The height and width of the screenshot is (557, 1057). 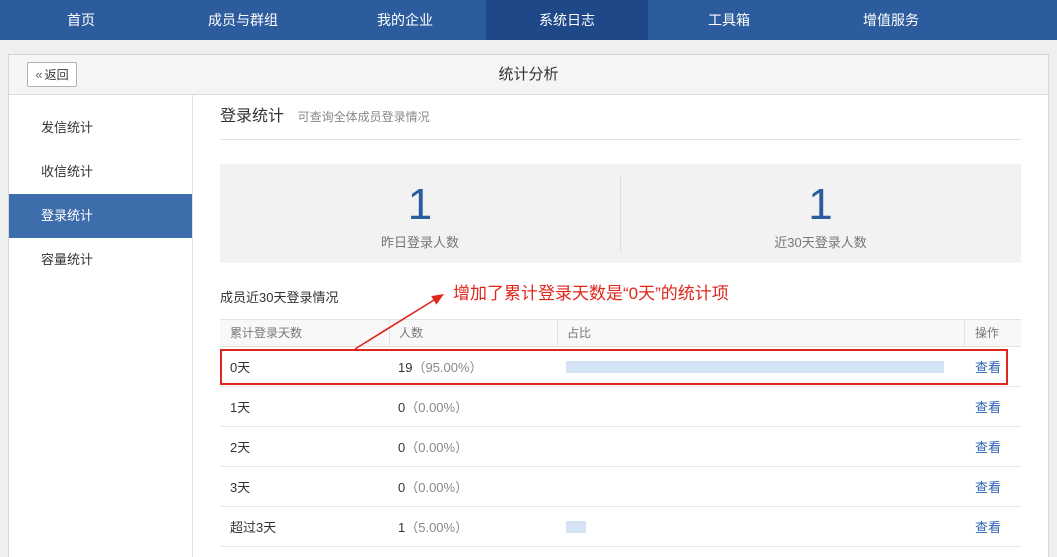 I want to click on table-header: 累计登录天数 人数 占比 操作, so click(x=620, y=333).